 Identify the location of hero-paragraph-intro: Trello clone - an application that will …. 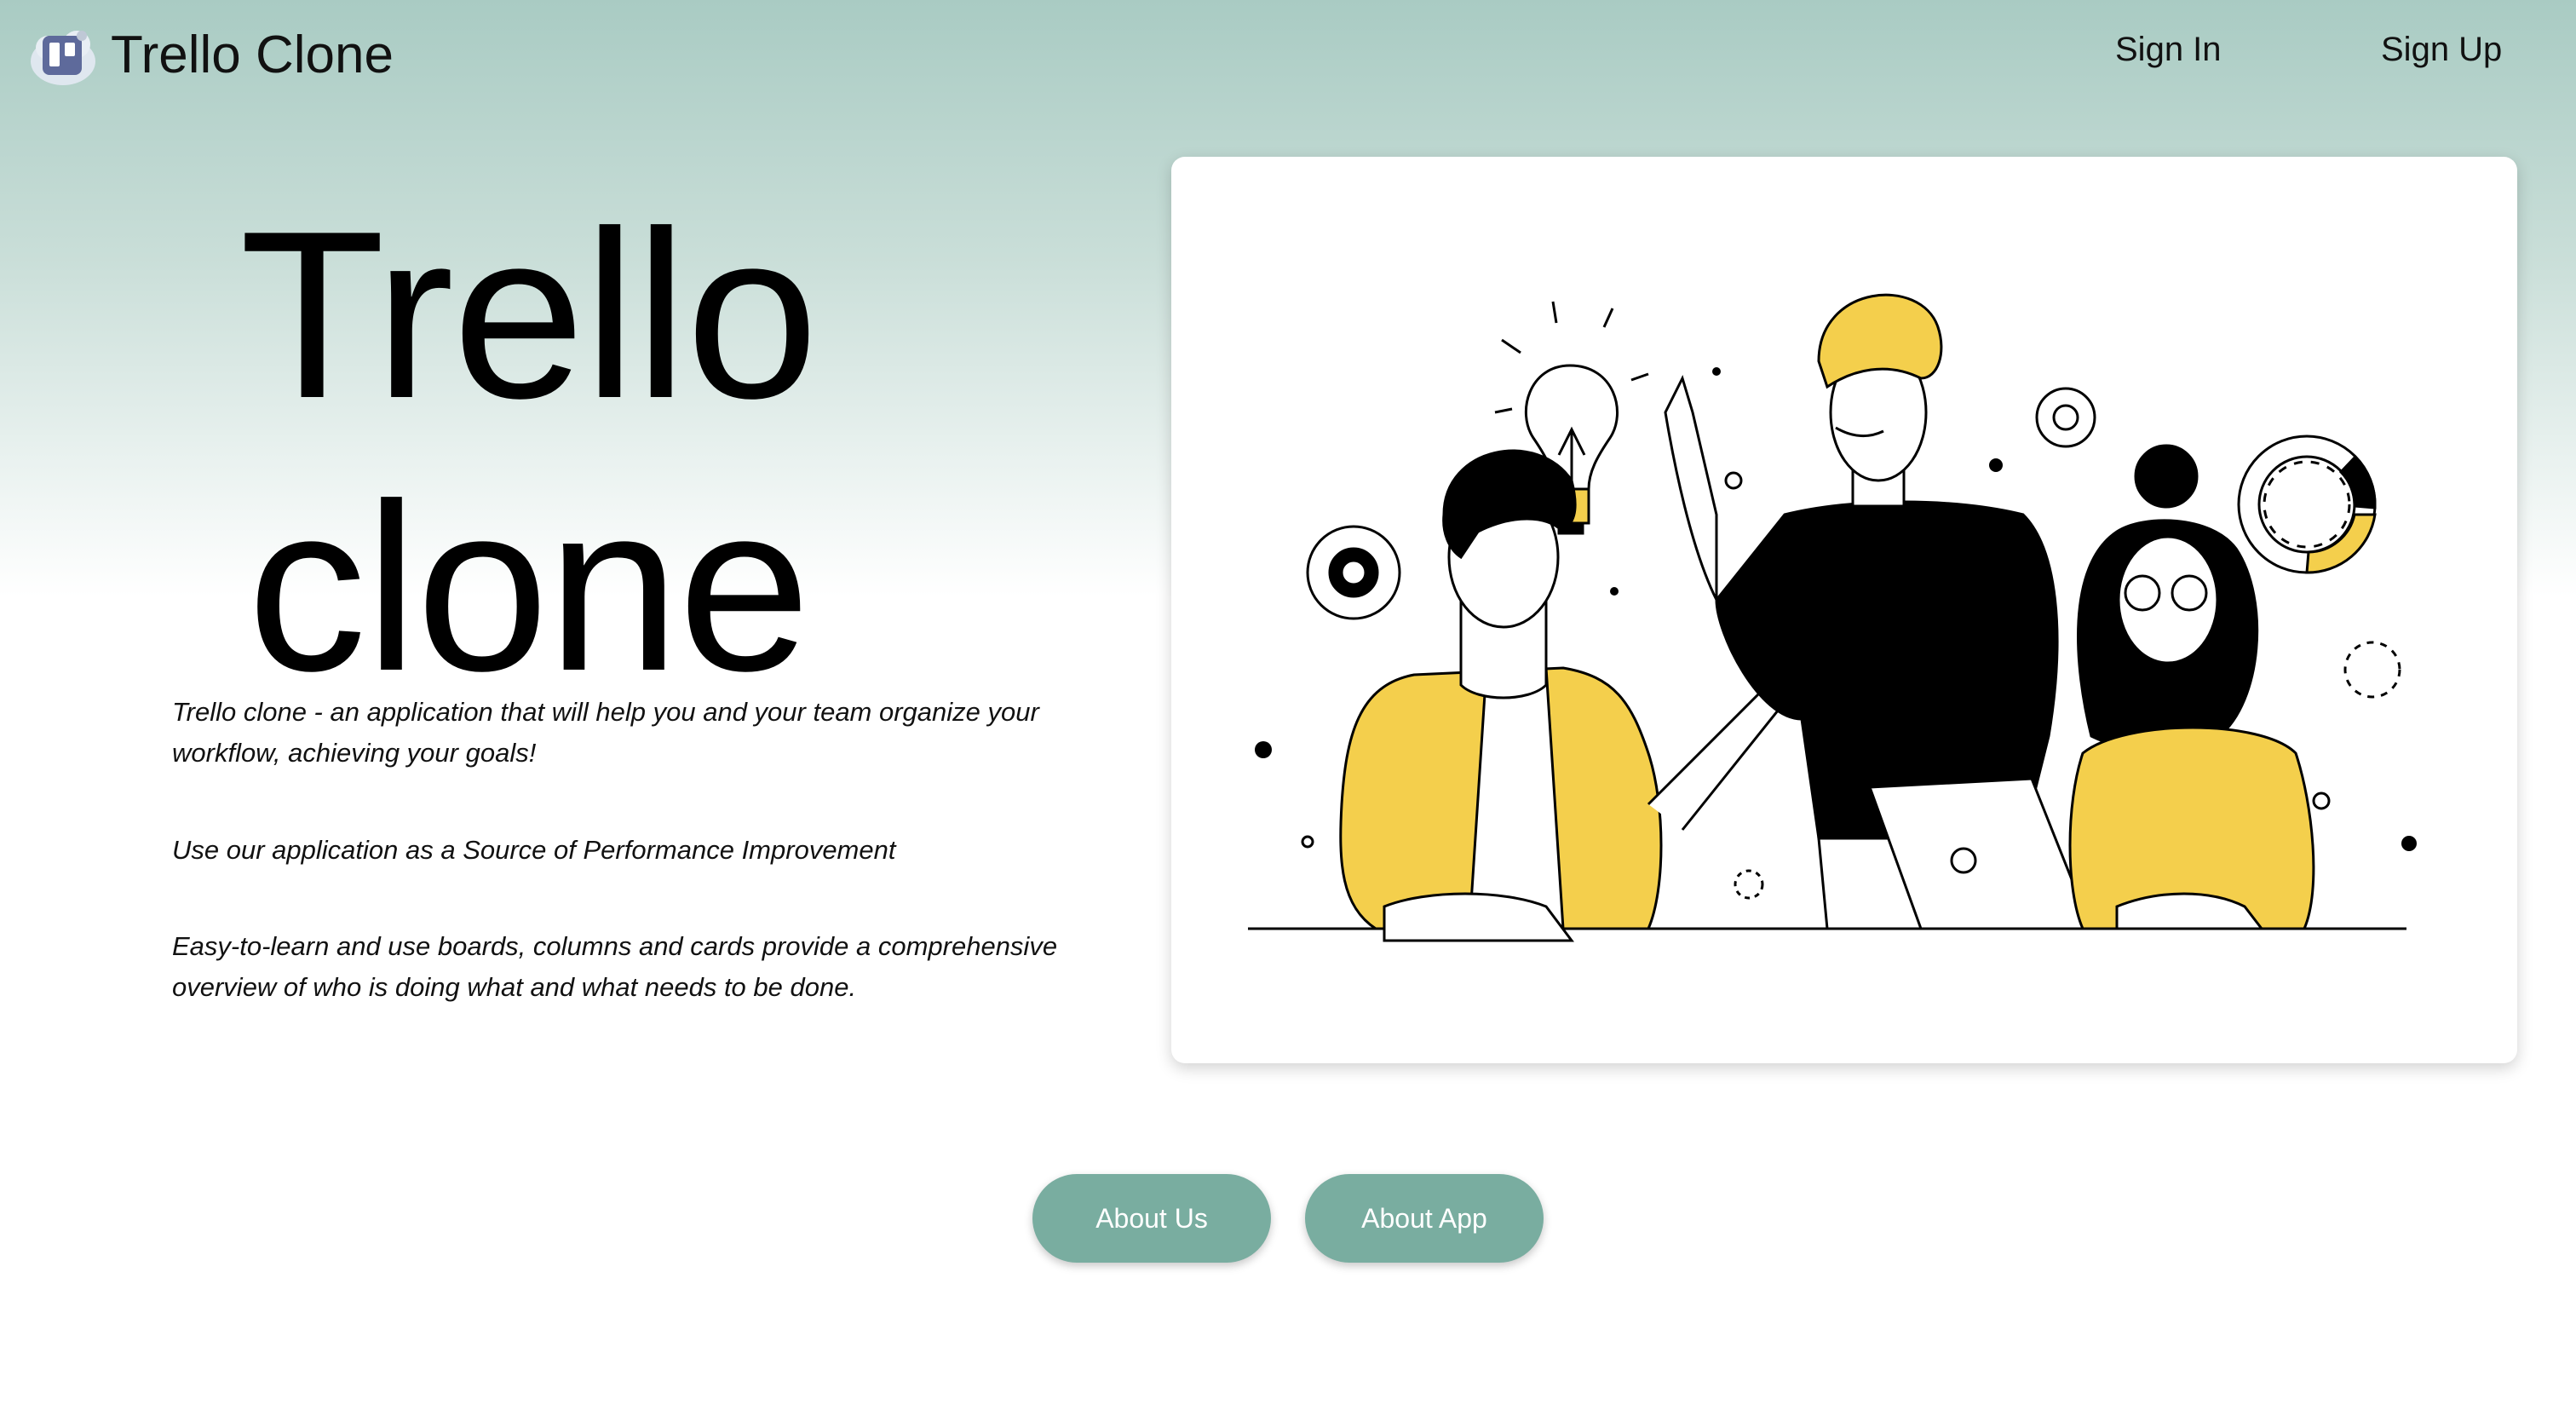
(605, 732).